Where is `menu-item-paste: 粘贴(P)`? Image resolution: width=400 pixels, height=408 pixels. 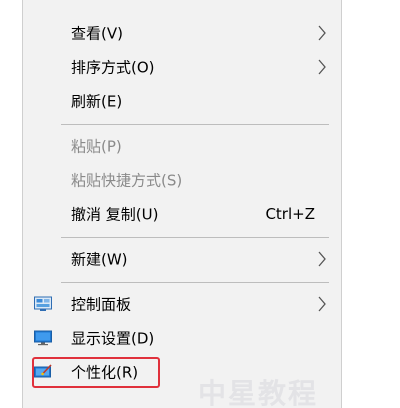 menu-item-paste: 粘贴(P) is located at coordinates (182, 146).